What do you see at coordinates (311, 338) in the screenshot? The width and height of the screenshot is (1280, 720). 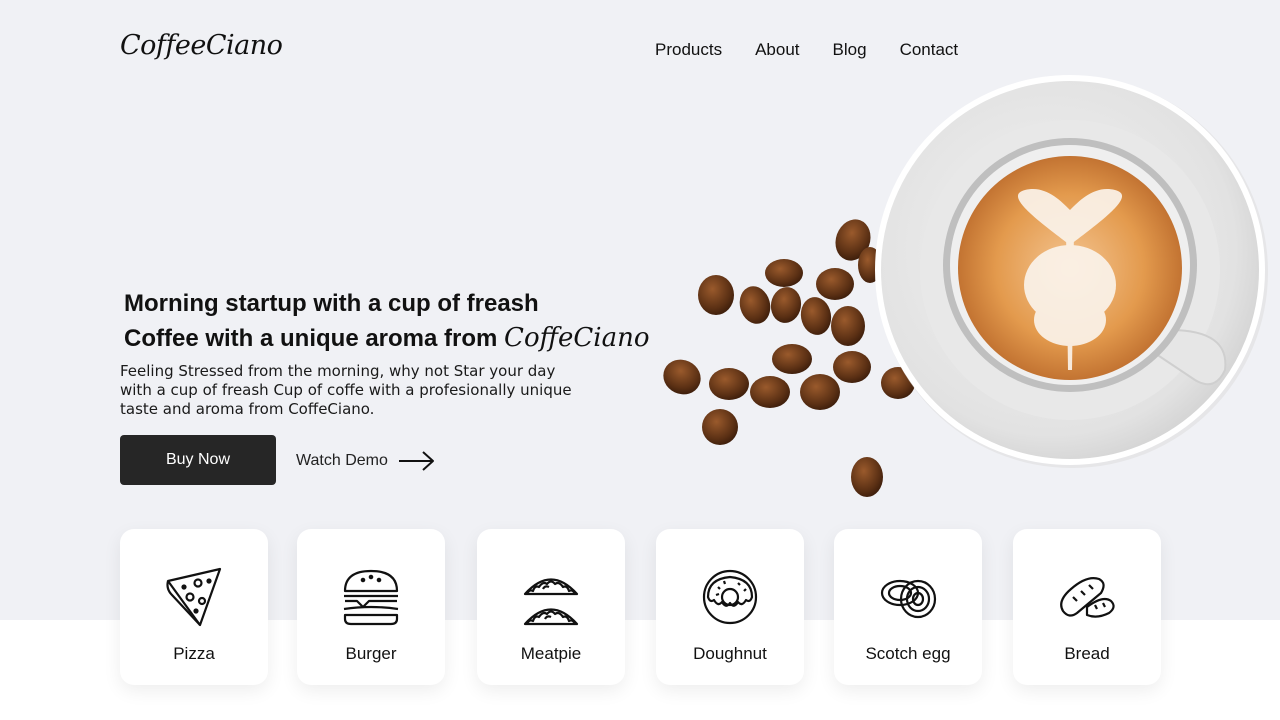 I see `headline-line-2: Coffee with a unique aroma from` at bounding box center [311, 338].